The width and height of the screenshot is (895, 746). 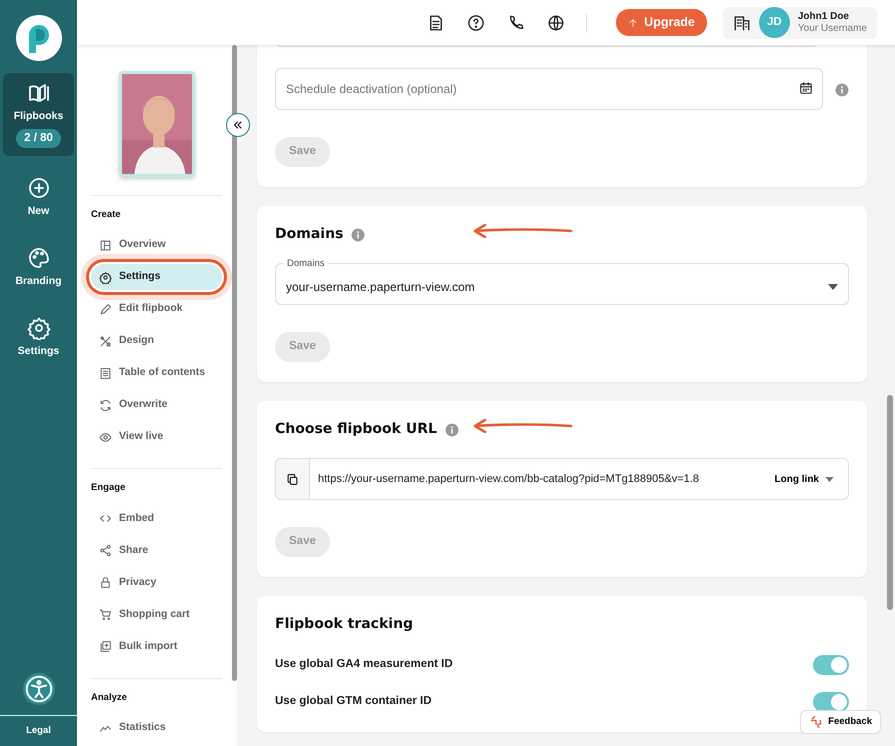 What do you see at coordinates (156, 647) in the screenshot?
I see `sidebar-item: Bulk import` at bounding box center [156, 647].